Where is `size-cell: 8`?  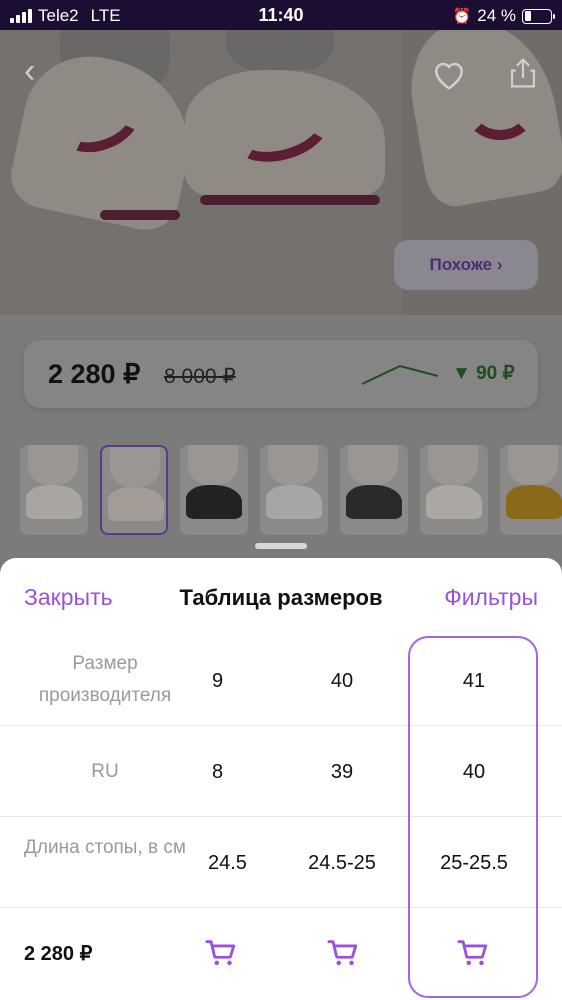
size-cell: 8 is located at coordinates (220, 772).